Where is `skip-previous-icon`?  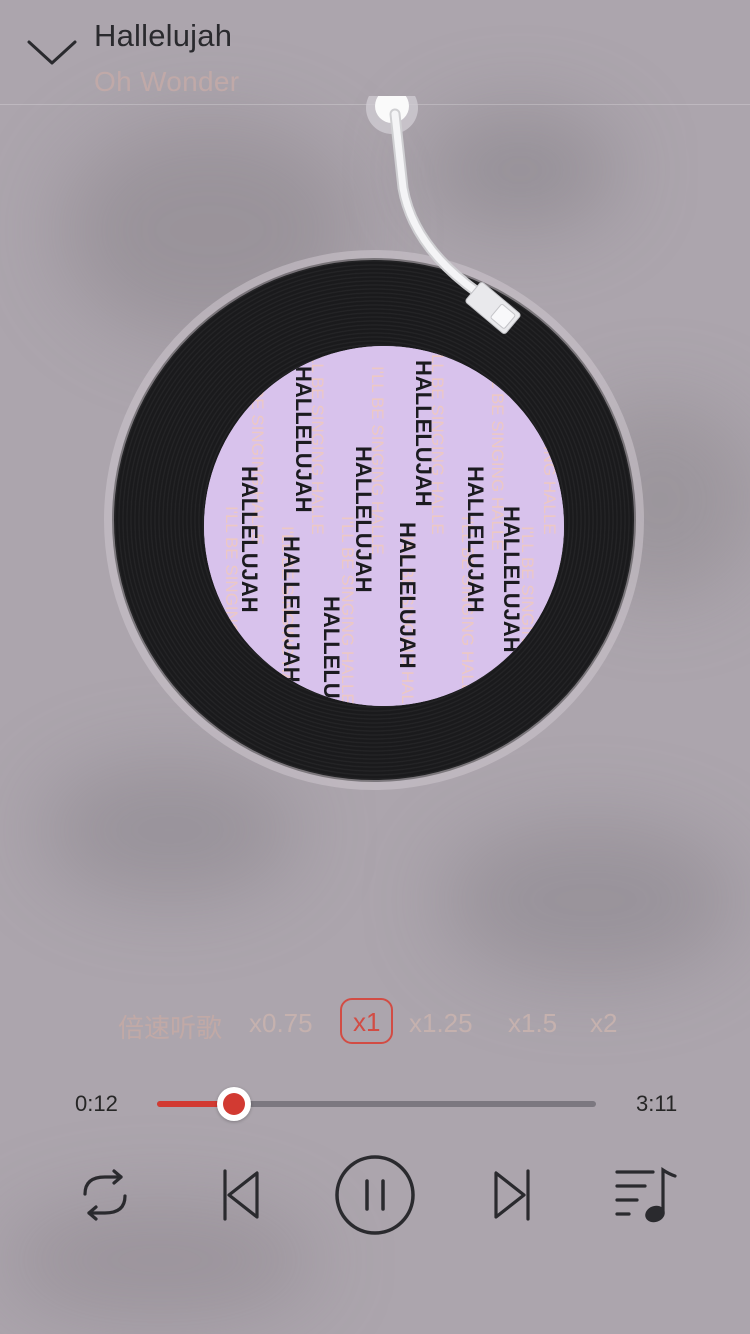
skip-previous-icon is located at coordinates (241, 1195).